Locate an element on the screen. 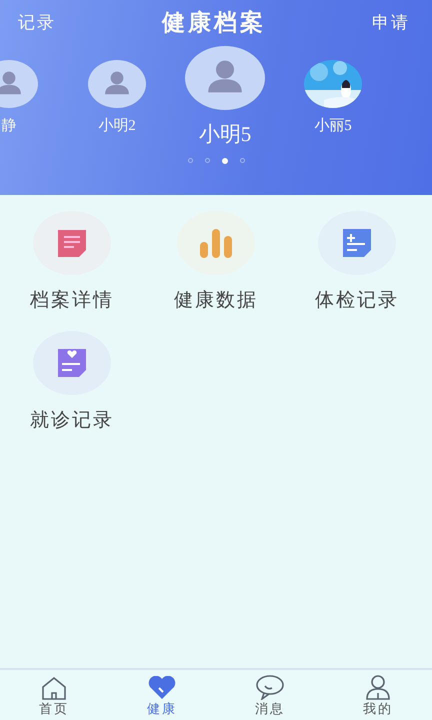 The width and height of the screenshot is (432, 720). heart-document-icon is located at coordinates (72, 363).